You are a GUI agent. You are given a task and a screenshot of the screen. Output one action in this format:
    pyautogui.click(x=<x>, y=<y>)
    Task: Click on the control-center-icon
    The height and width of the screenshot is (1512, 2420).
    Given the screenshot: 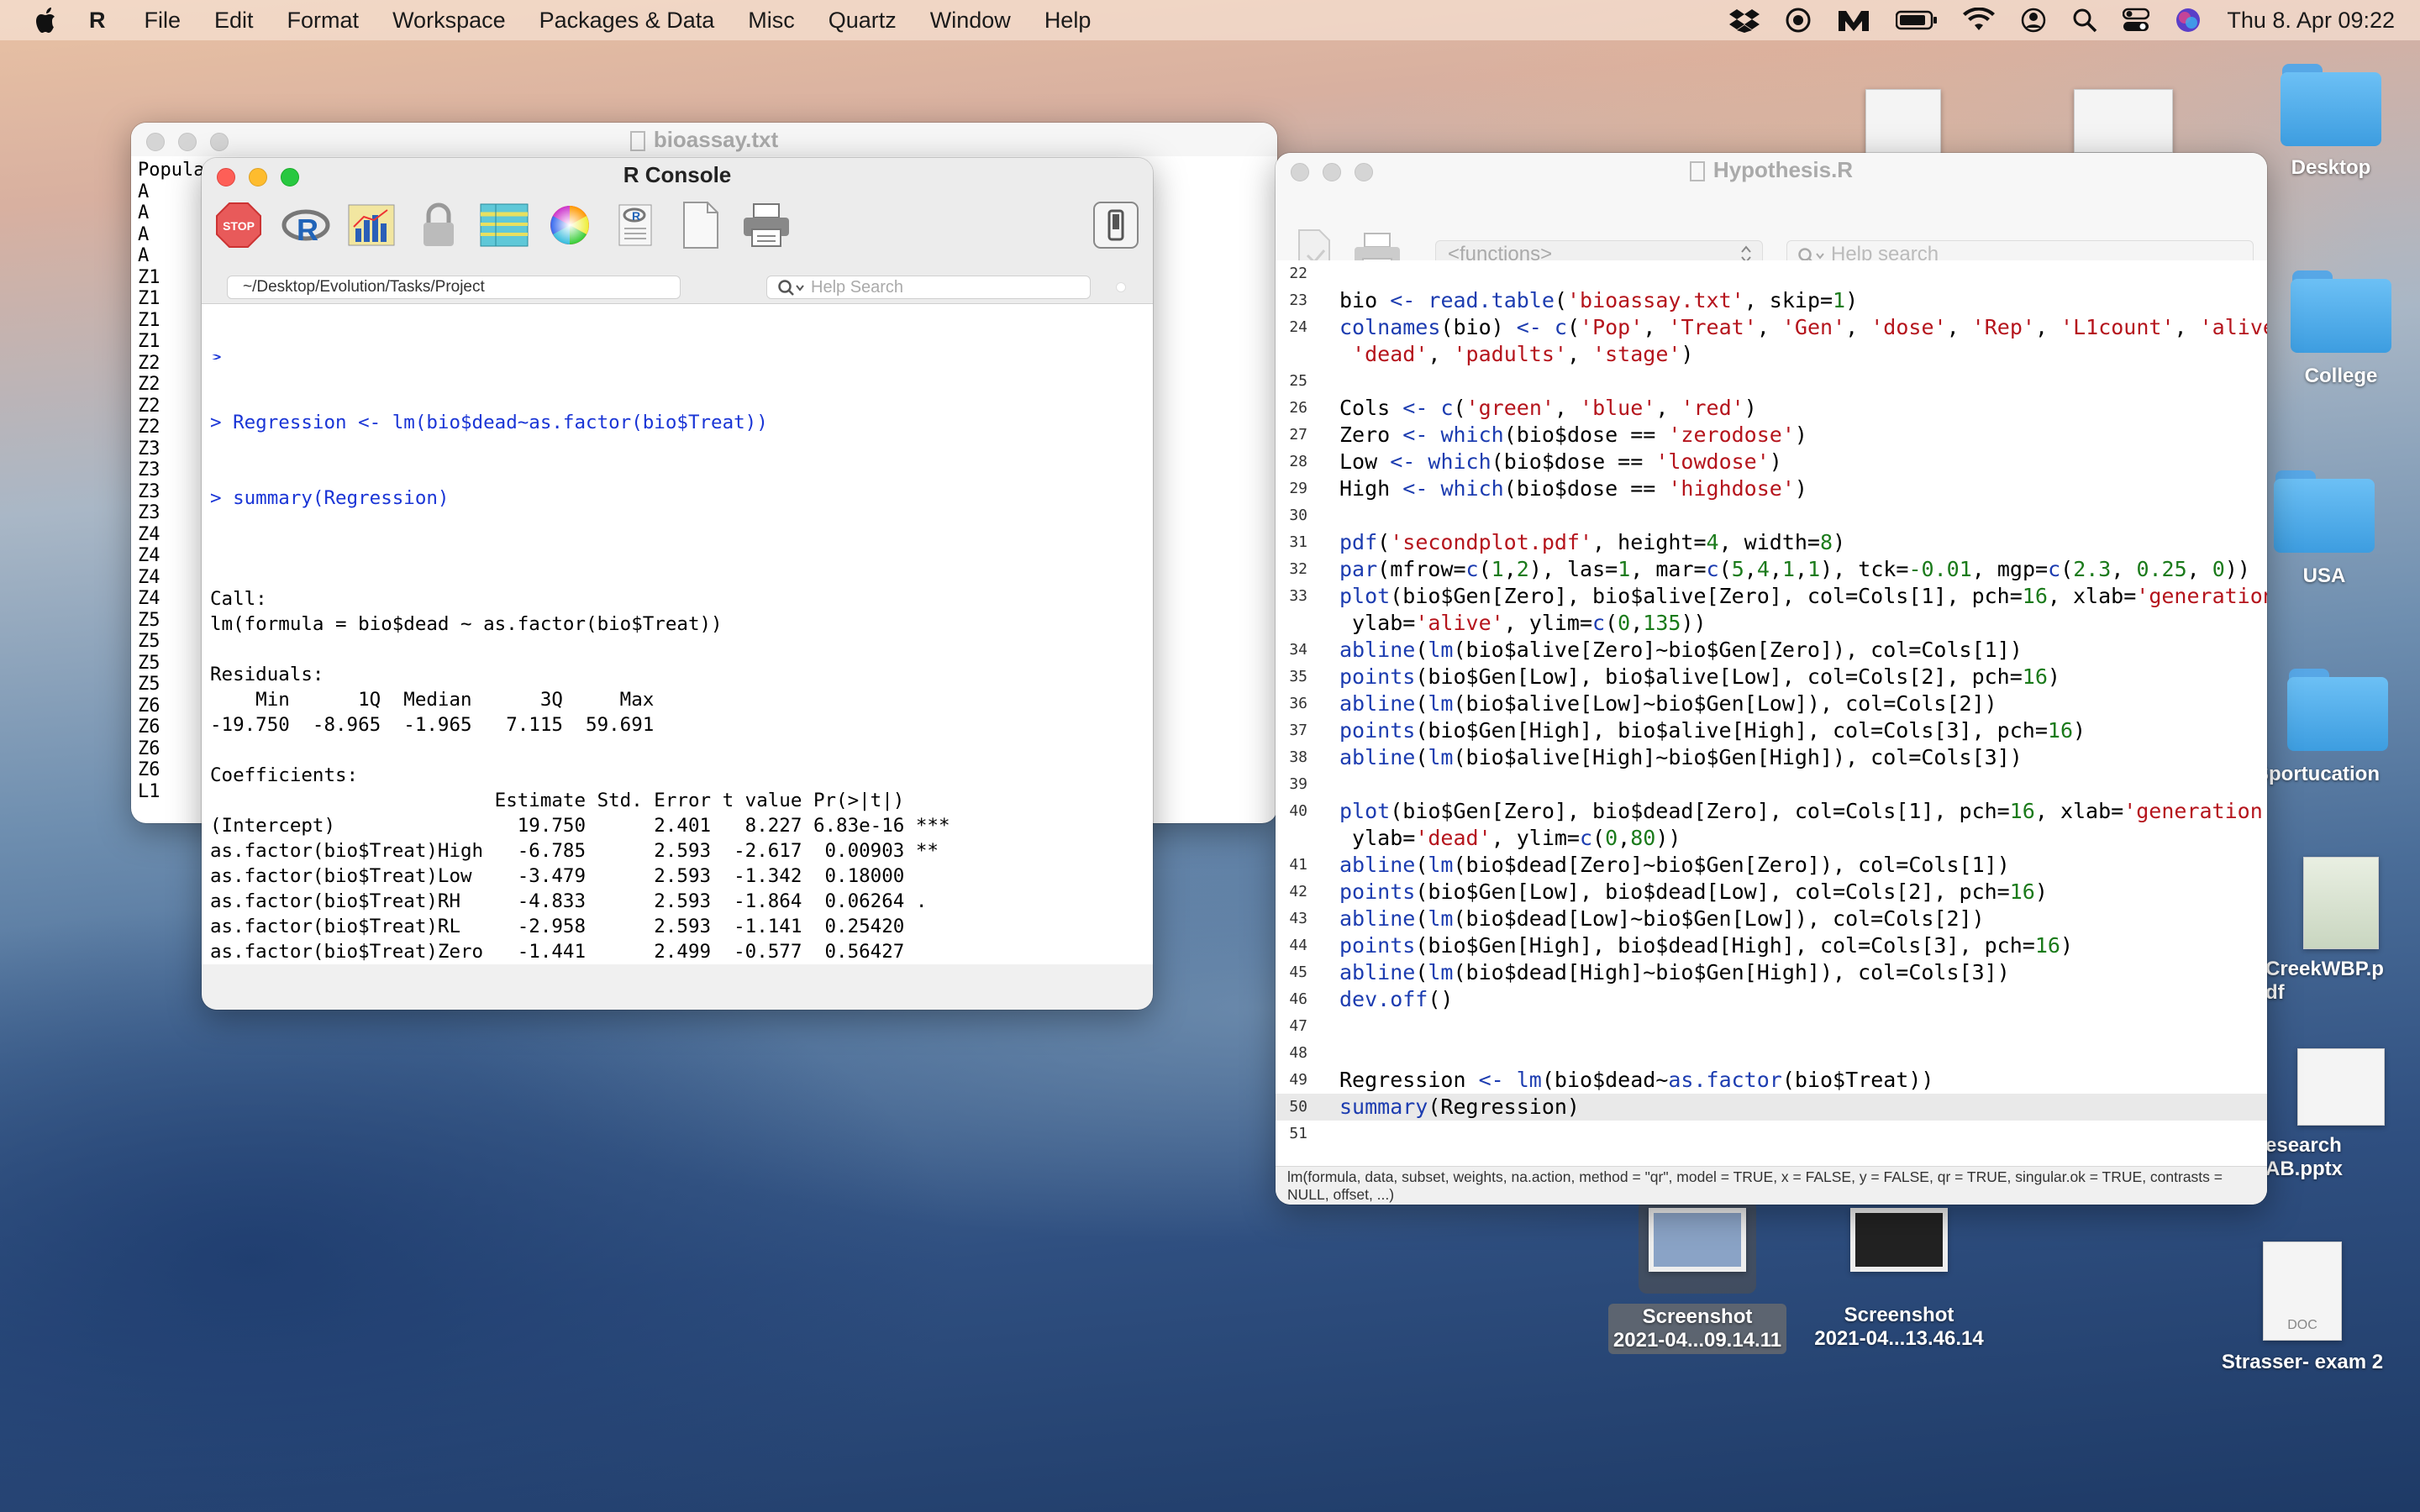 What is the action you would take?
    pyautogui.click(x=2136, y=20)
    